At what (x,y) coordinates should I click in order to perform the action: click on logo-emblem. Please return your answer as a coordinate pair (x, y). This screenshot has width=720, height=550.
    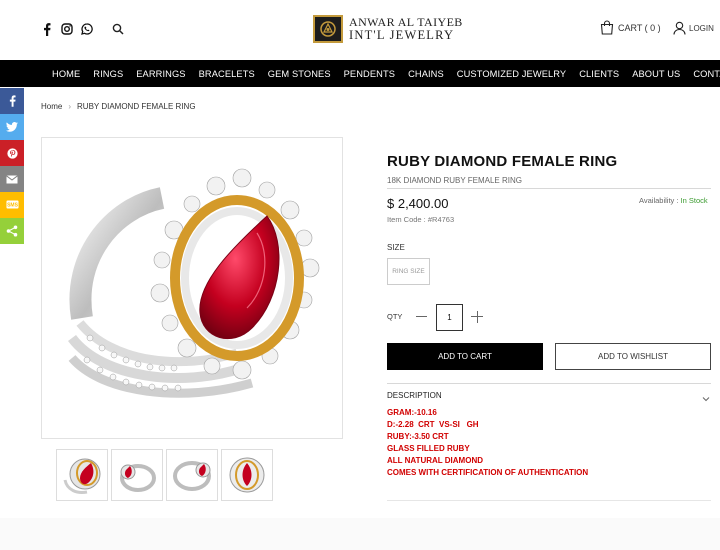
    Looking at the image, I should click on (328, 29).